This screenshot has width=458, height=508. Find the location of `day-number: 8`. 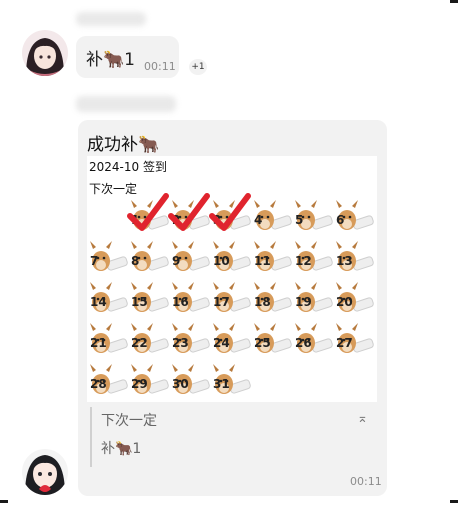

day-number: 8 is located at coordinates (135, 261).